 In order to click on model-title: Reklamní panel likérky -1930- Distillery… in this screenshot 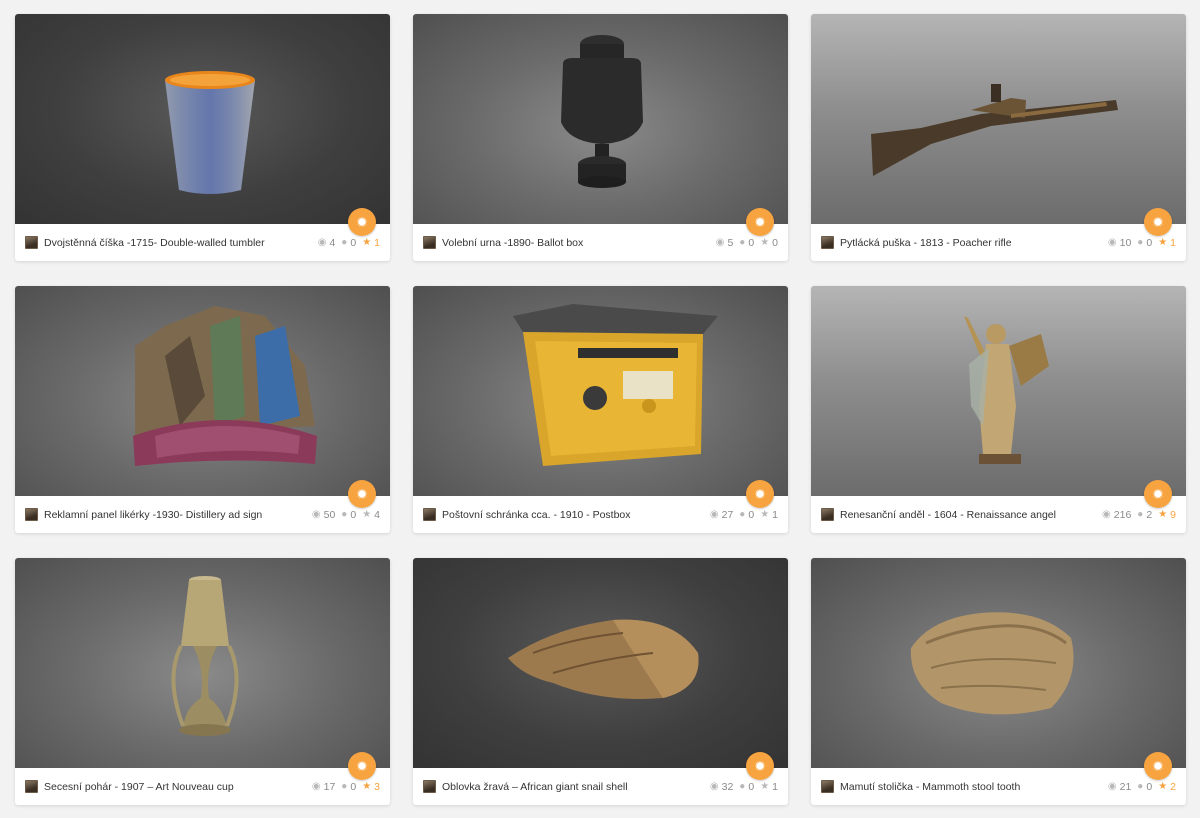, I will do `click(178, 515)`.